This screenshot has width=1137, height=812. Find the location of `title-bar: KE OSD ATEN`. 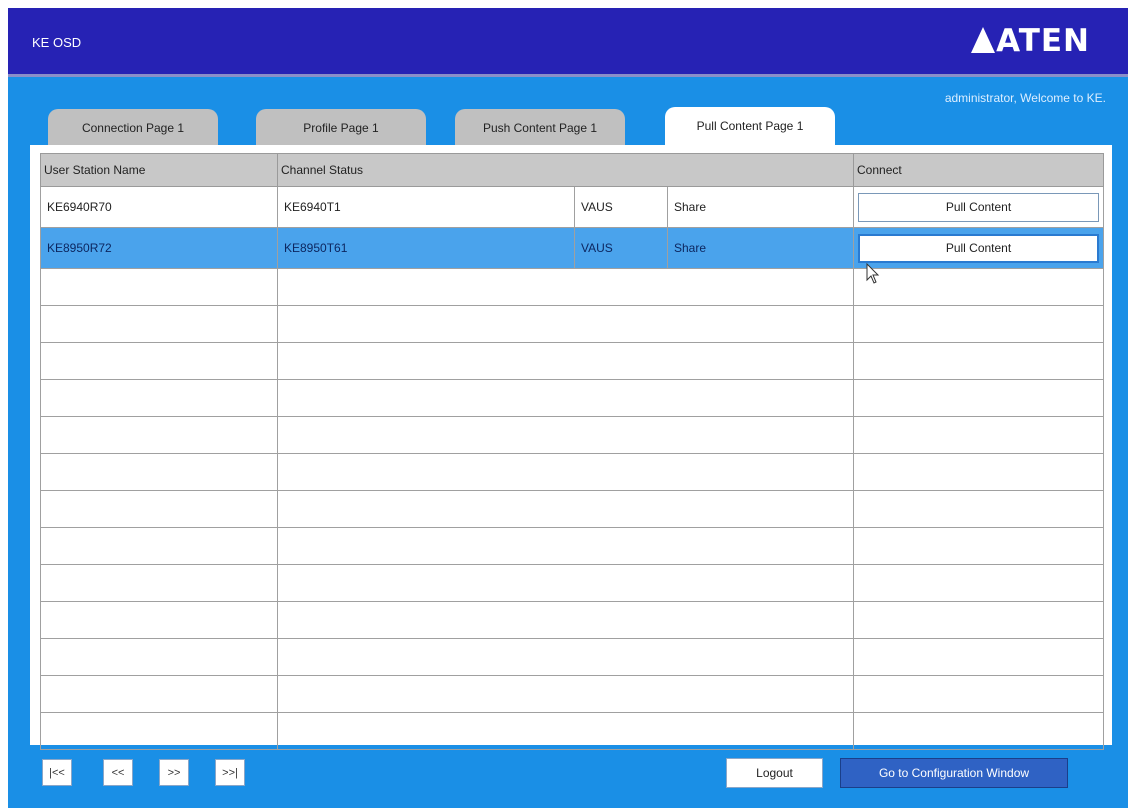

title-bar: KE OSD ATEN is located at coordinates (568, 42).